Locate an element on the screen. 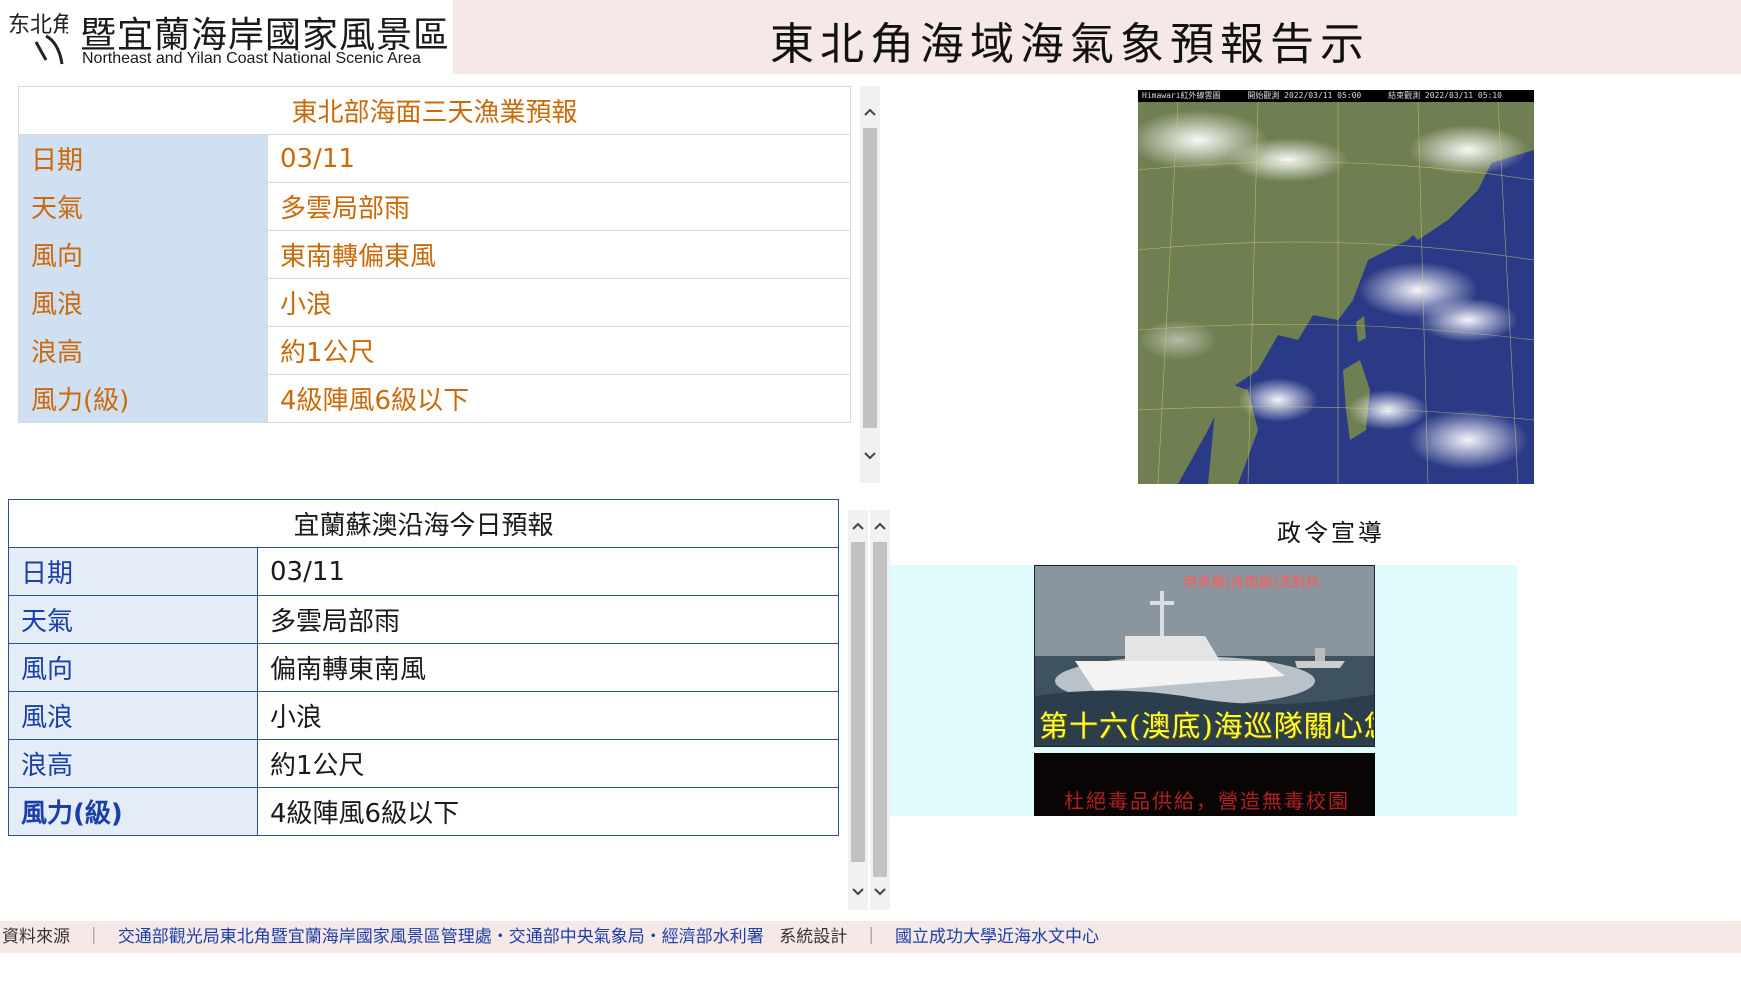  table-title-row: 東北部海面三天漁業預報 is located at coordinates (434, 110).